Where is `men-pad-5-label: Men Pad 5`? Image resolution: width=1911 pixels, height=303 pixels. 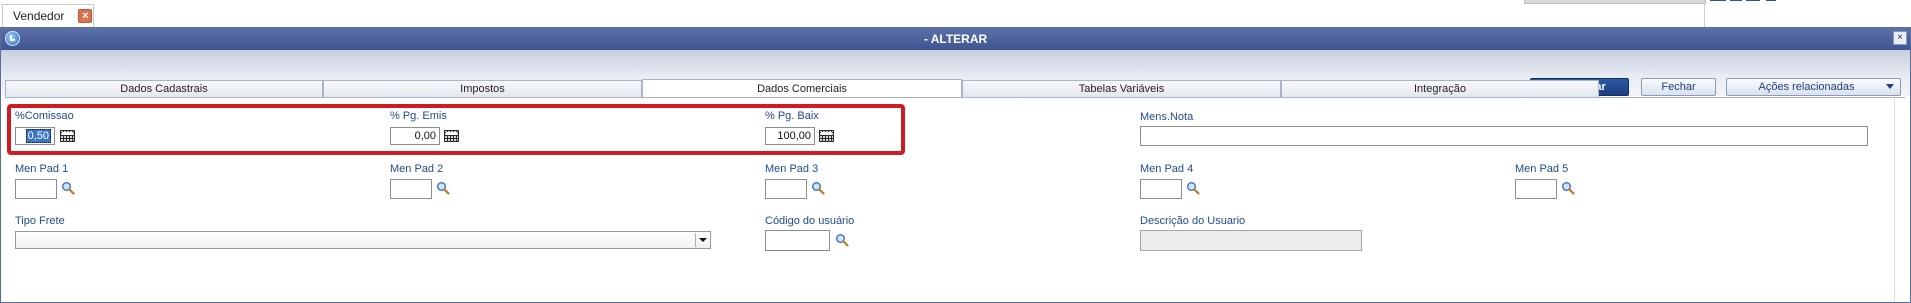 men-pad-5-label: Men Pad 5 is located at coordinates (1542, 169).